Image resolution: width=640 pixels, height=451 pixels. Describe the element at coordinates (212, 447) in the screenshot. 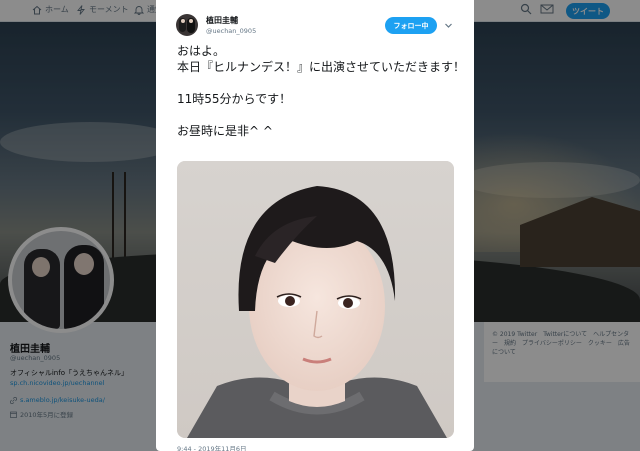

I see `tweet-timestamp: 9:44 - 2019年11月6日` at that location.